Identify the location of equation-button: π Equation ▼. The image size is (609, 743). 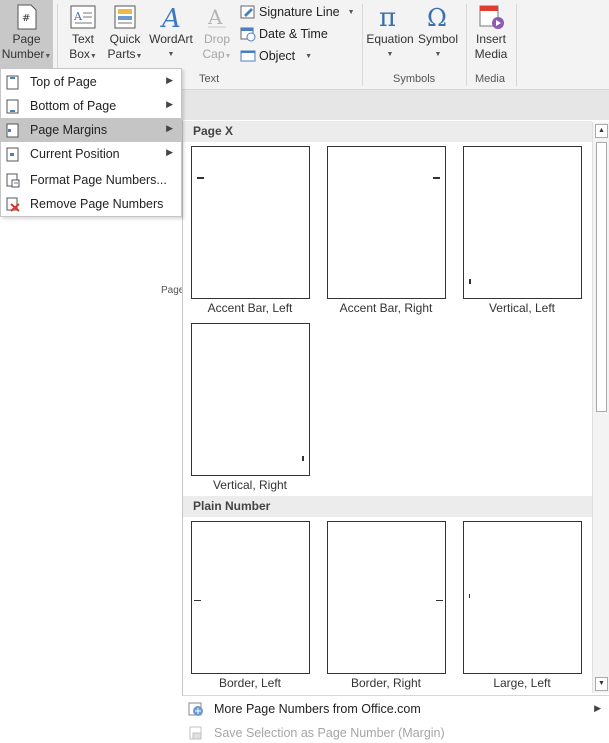
(390, 35).